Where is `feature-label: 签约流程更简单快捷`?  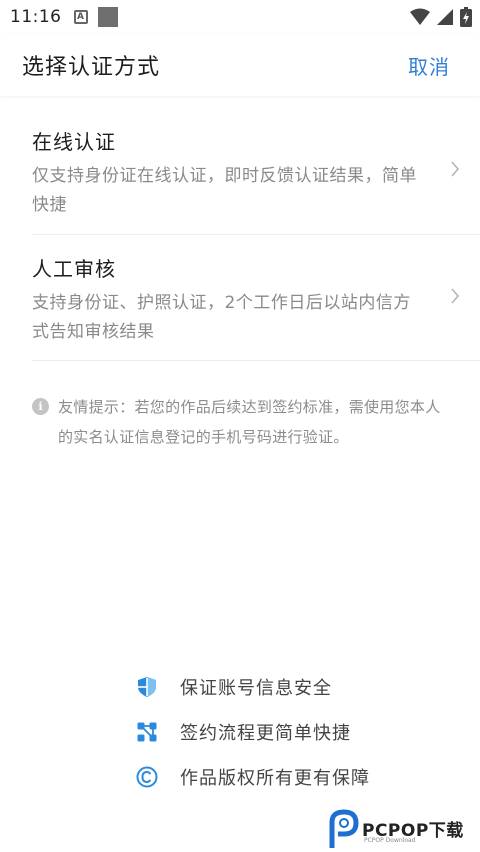
feature-label: 签约流程更简单快捷 is located at coordinates (265, 733).